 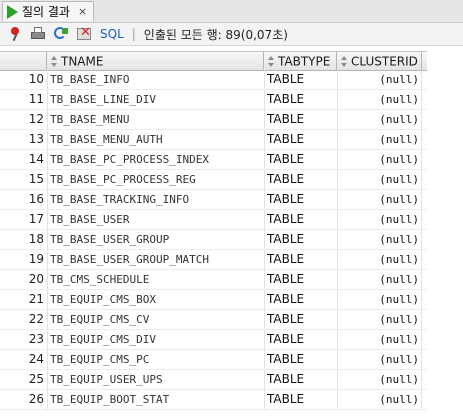 I want to click on table-row: 20 TB_CMS_SCHEDULE TABLE (null), so click(x=213, y=280).